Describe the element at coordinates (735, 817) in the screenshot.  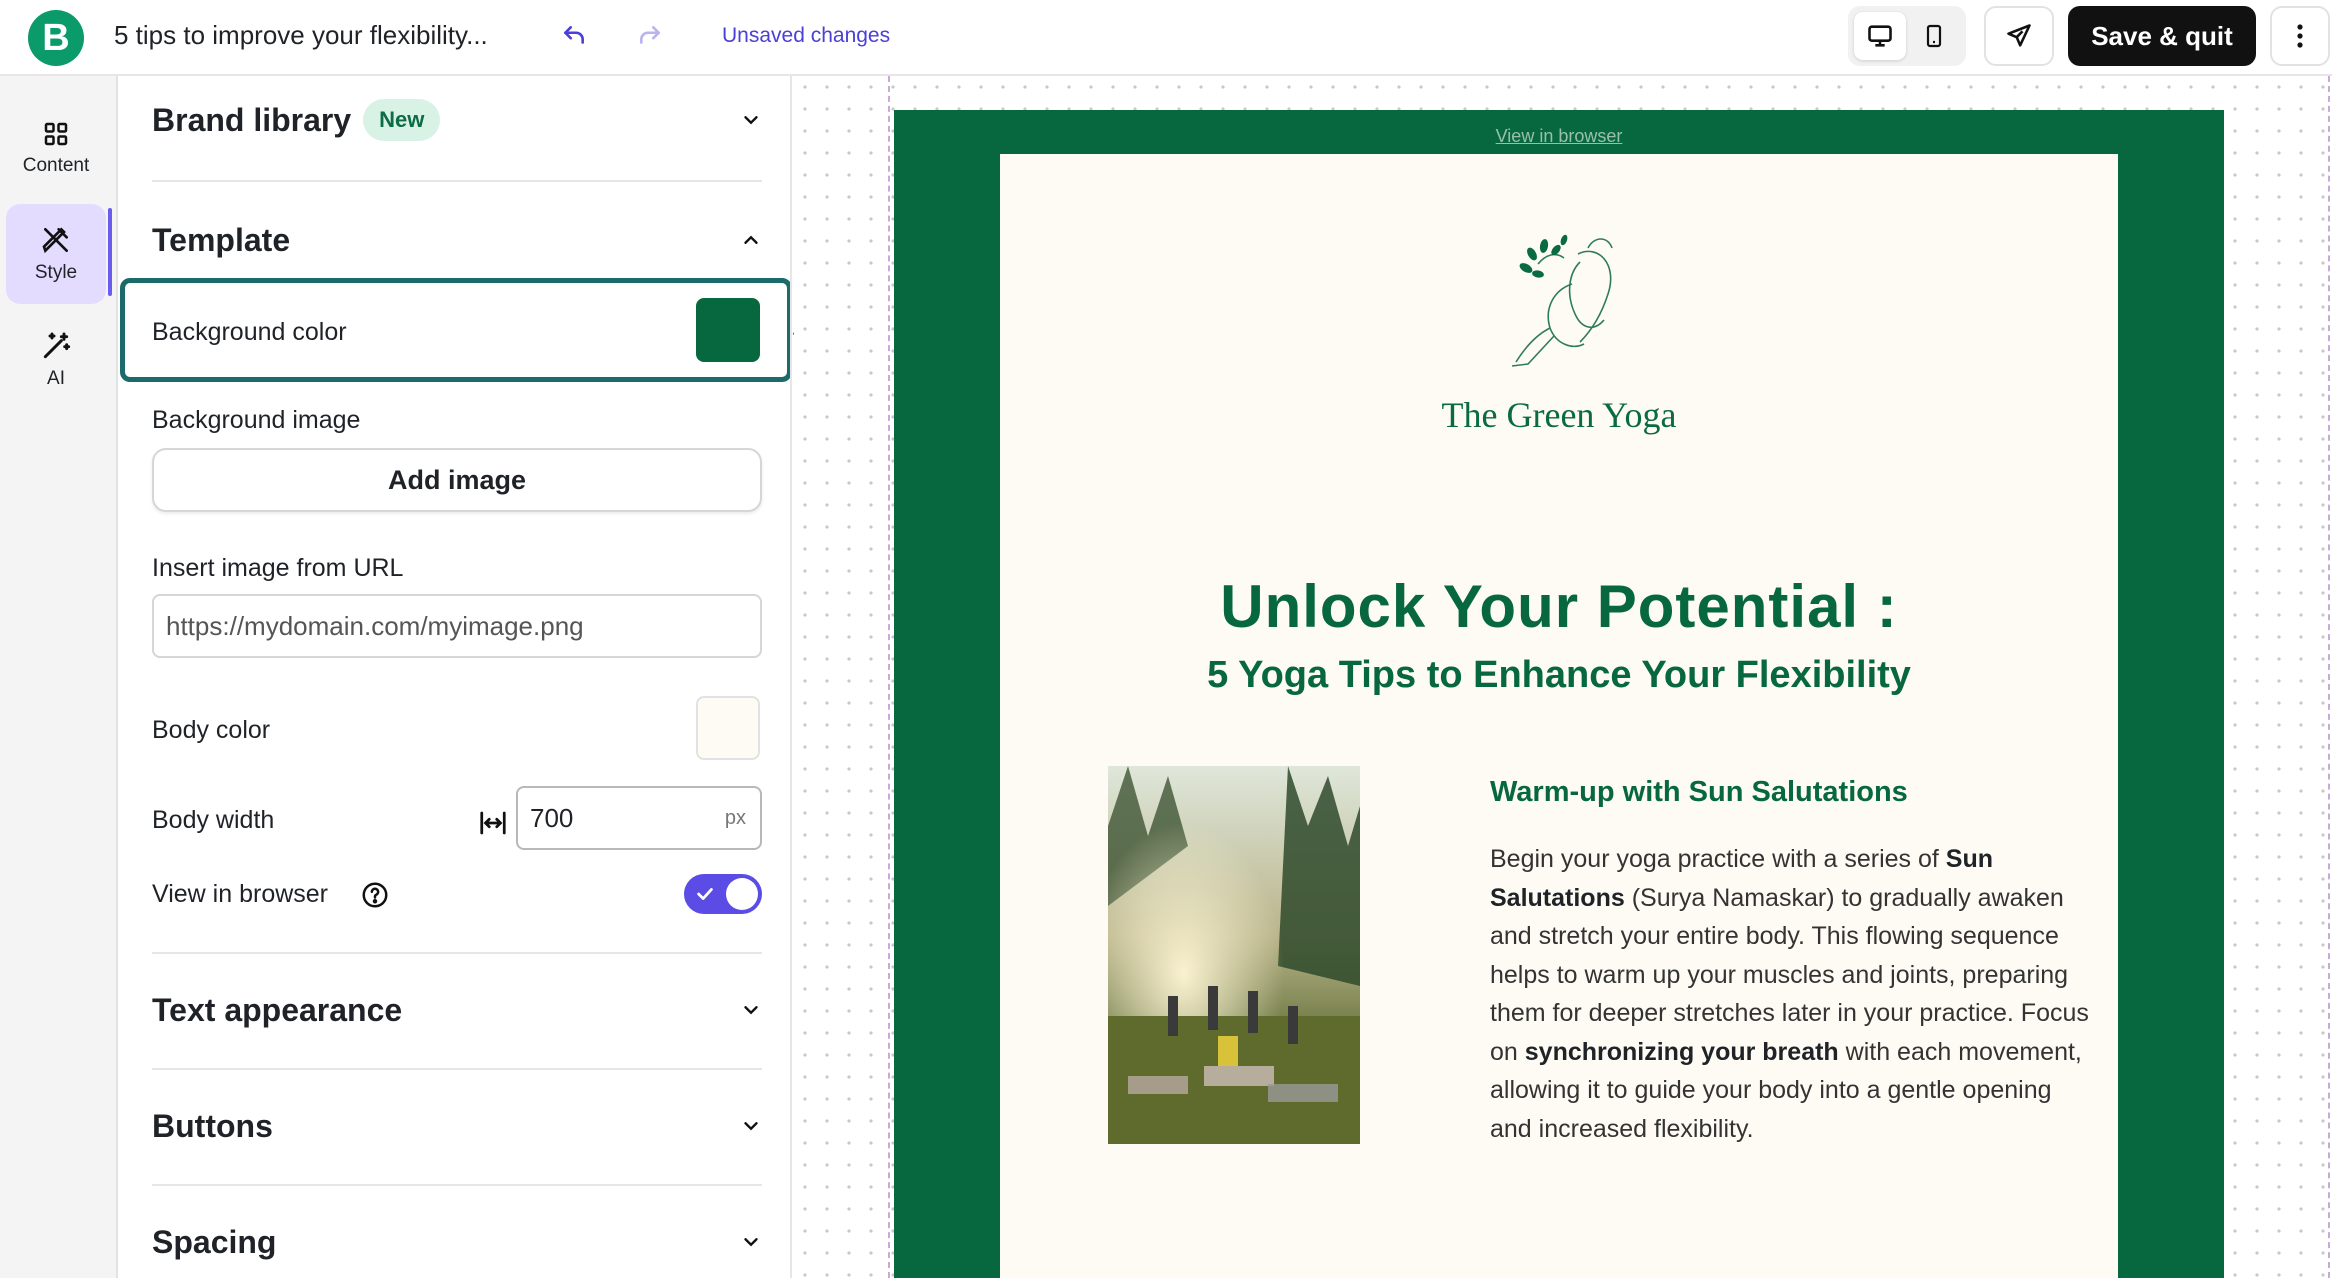
I see `body-width-unit: px` at that location.